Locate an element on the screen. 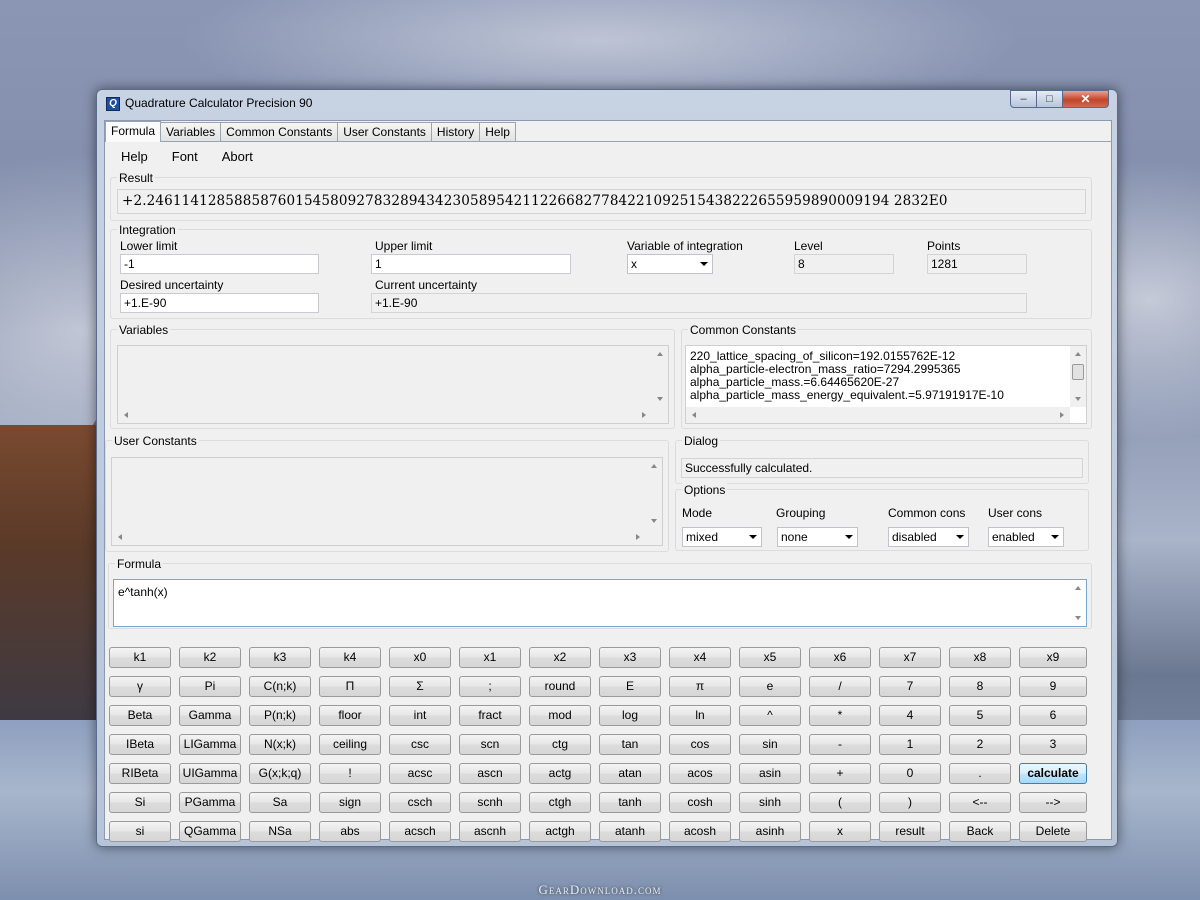 The height and width of the screenshot is (900, 1200). key-button: Delete is located at coordinates (1053, 831).